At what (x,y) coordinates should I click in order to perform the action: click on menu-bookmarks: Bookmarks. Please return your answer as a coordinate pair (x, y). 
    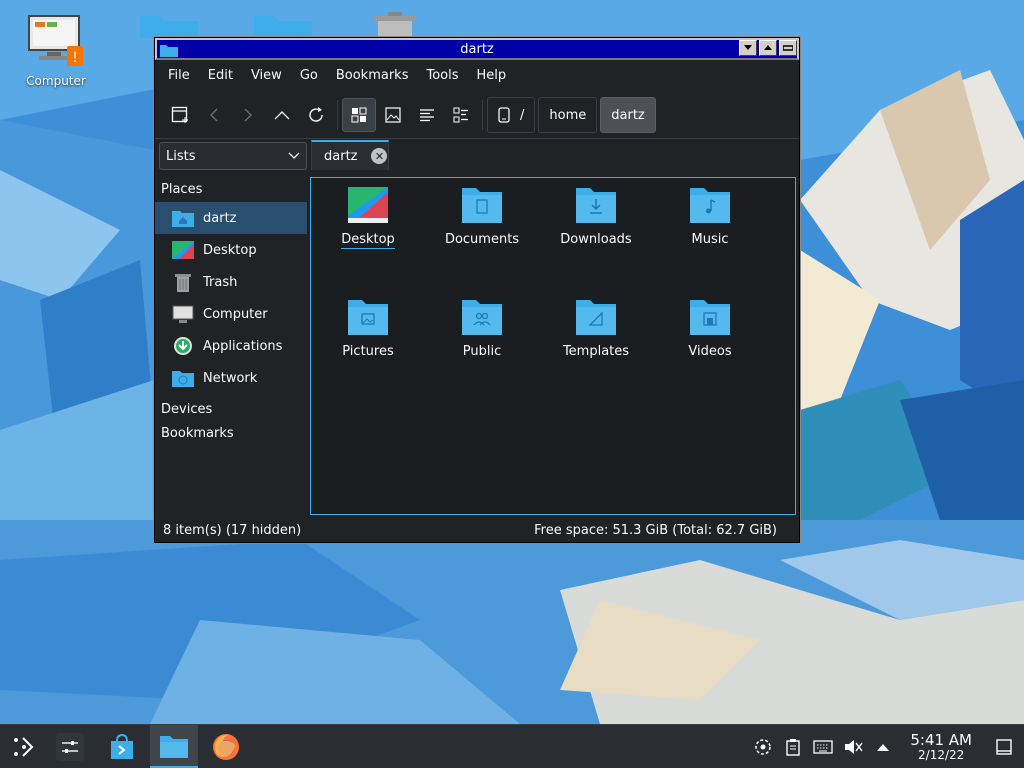
    Looking at the image, I should click on (372, 75).